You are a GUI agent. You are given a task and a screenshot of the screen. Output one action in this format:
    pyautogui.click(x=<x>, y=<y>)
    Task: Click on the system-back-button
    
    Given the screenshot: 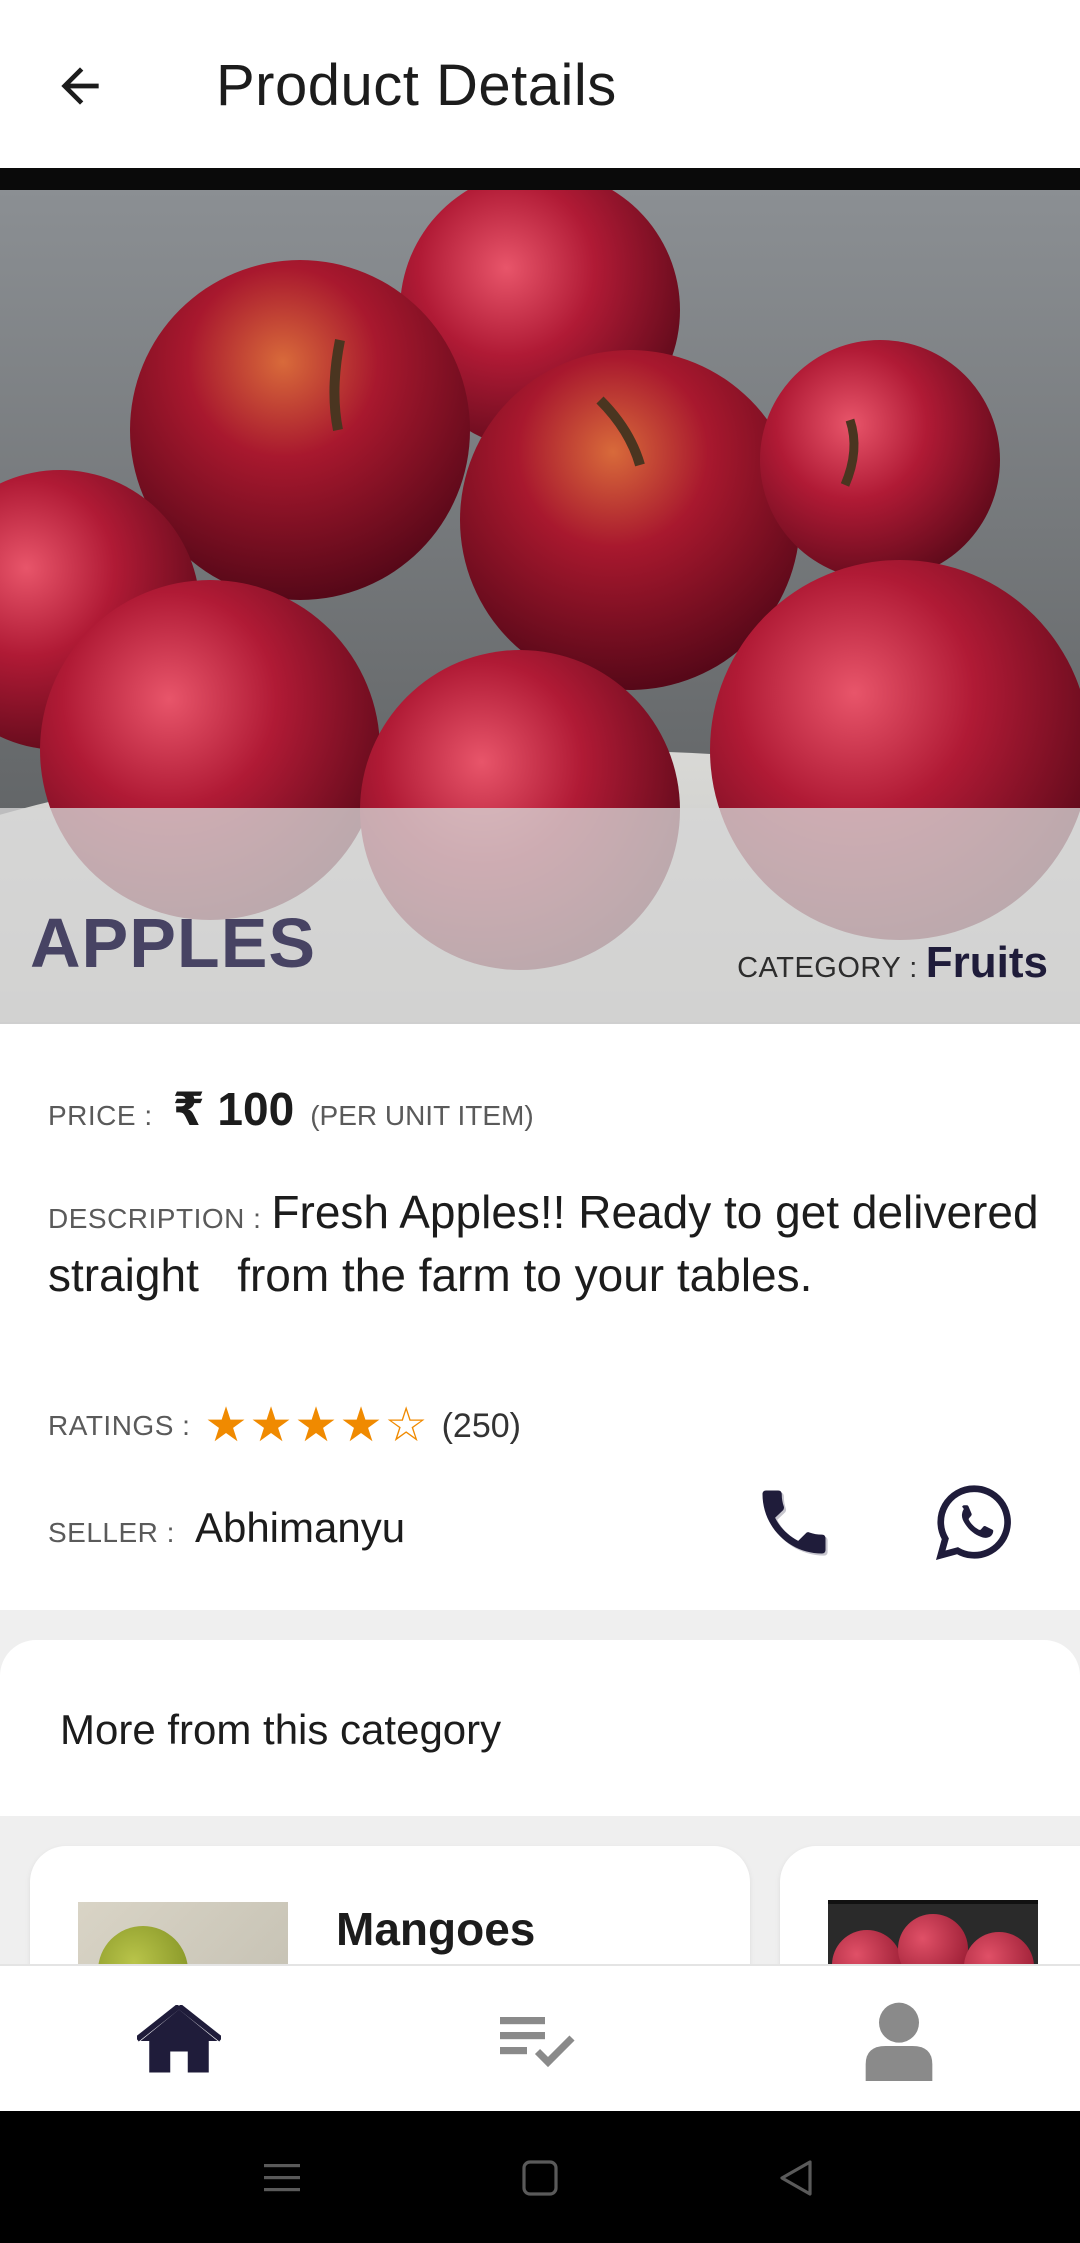 What is the action you would take?
    pyautogui.click(x=796, y=2178)
    